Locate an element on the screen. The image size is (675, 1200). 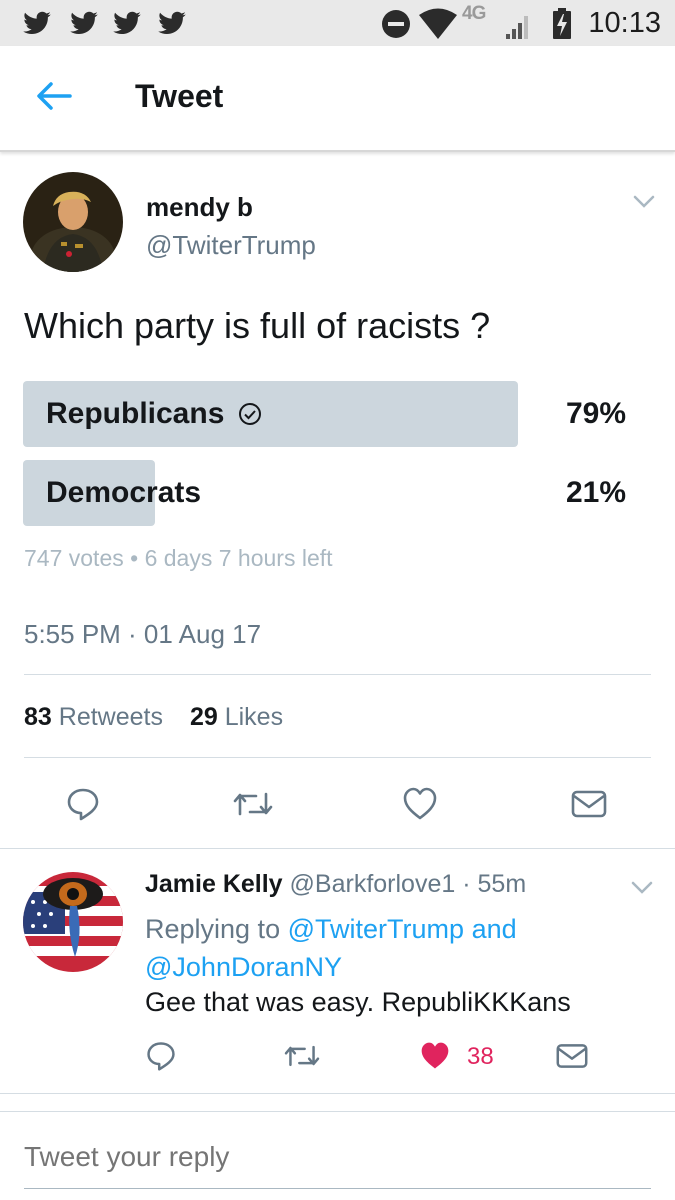
likes-stat: 29 Likes is located at coordinates (236, 717).